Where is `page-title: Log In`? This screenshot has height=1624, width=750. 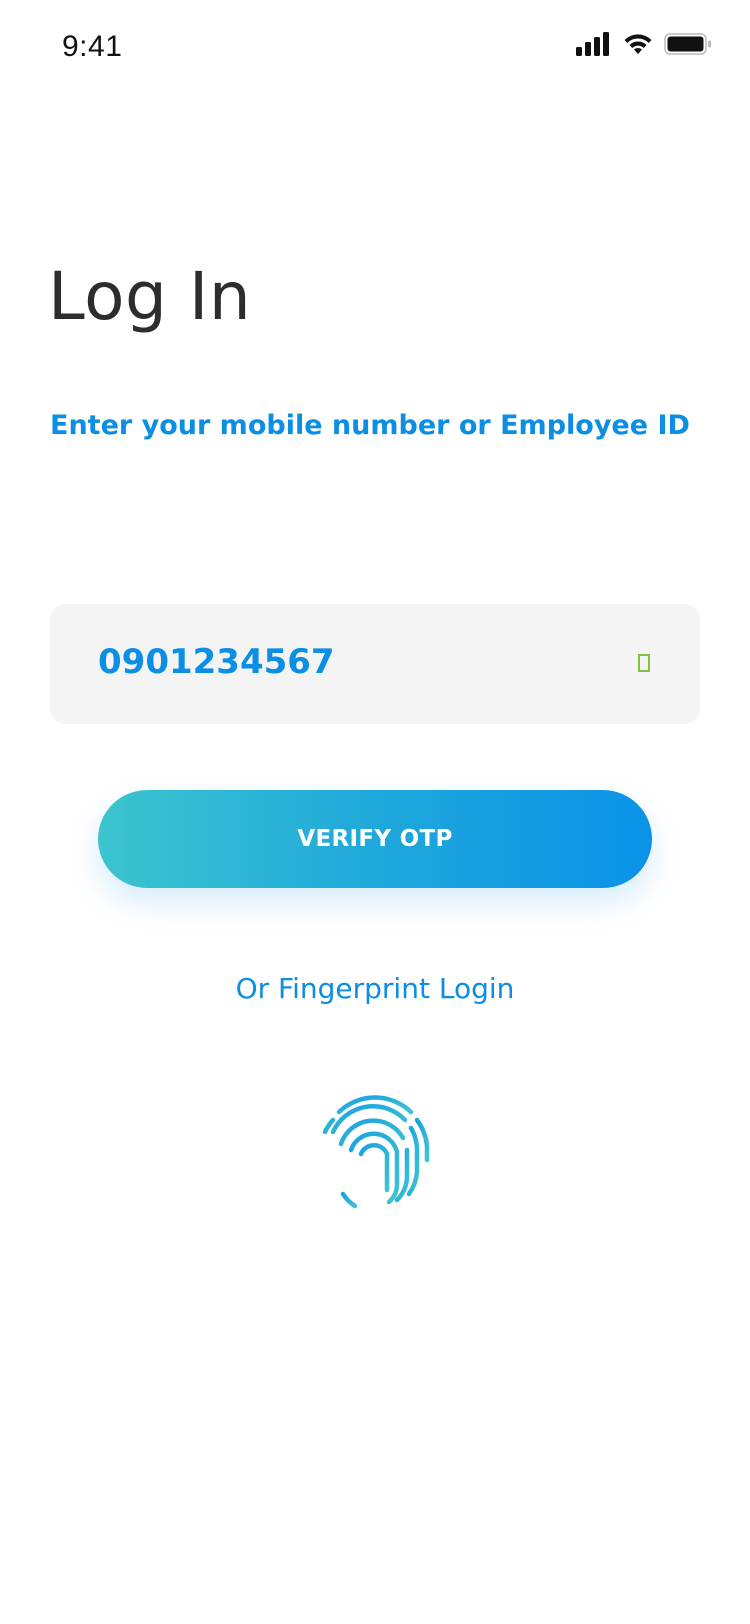 page-title: Log In is located at coordinates (150, 296).